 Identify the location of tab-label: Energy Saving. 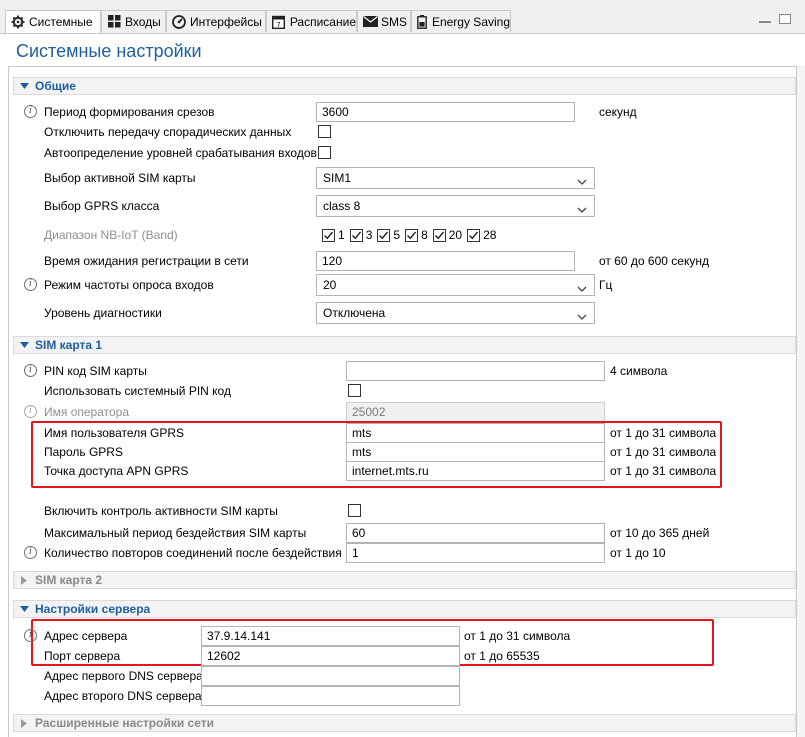
(470, 21).